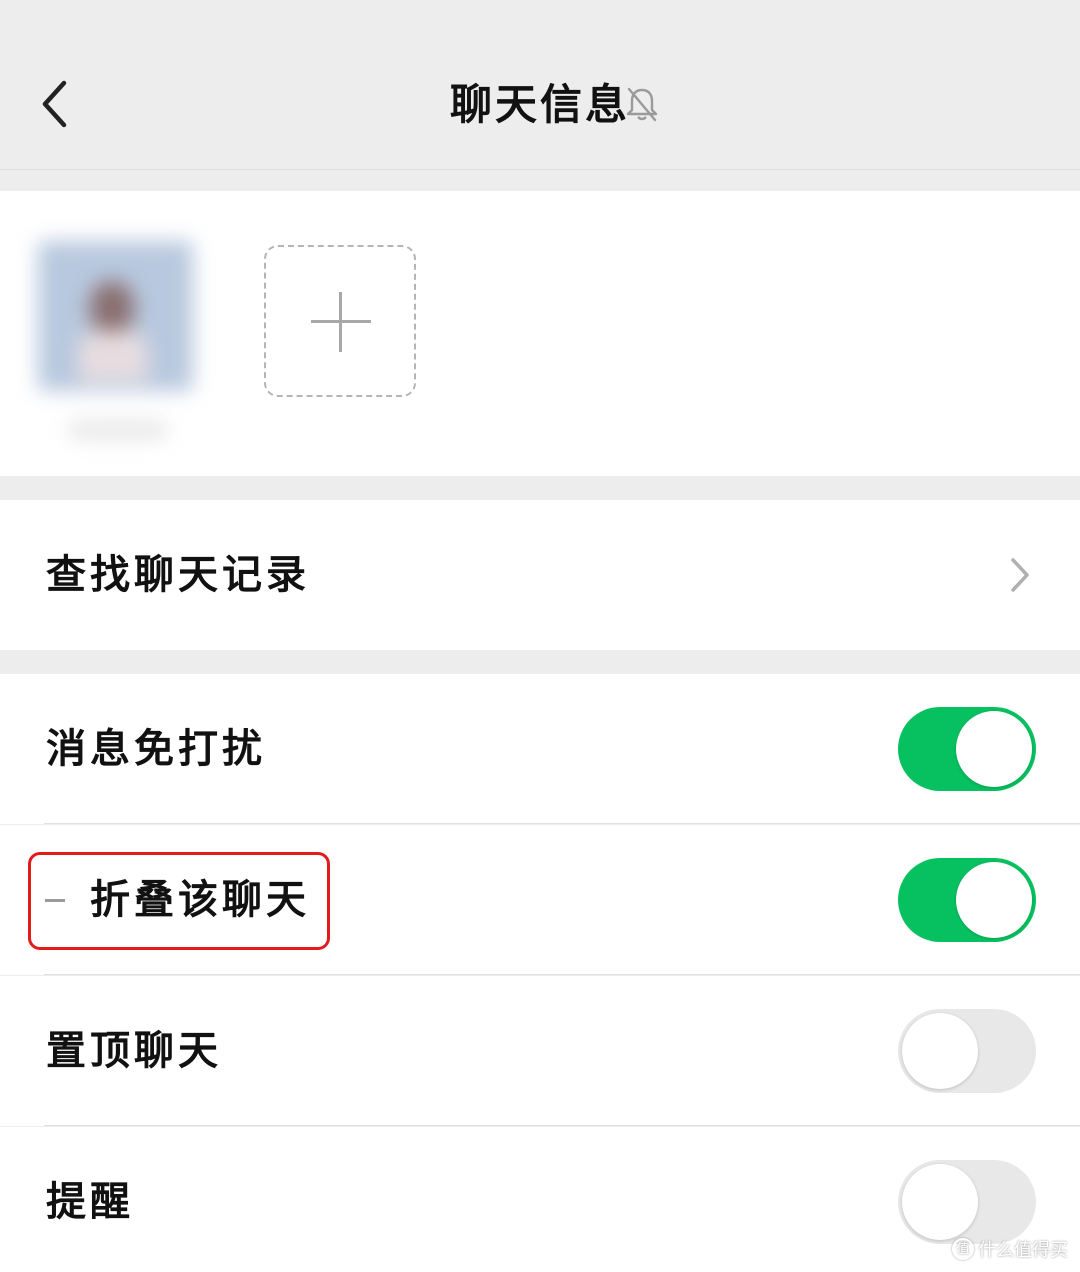 The width and height of the screenshot is (1080, 1272). Describe the element at coordinates (540, 1051) in the screenshot. I see `setting-row-pin: 置顶聊天` at that location.